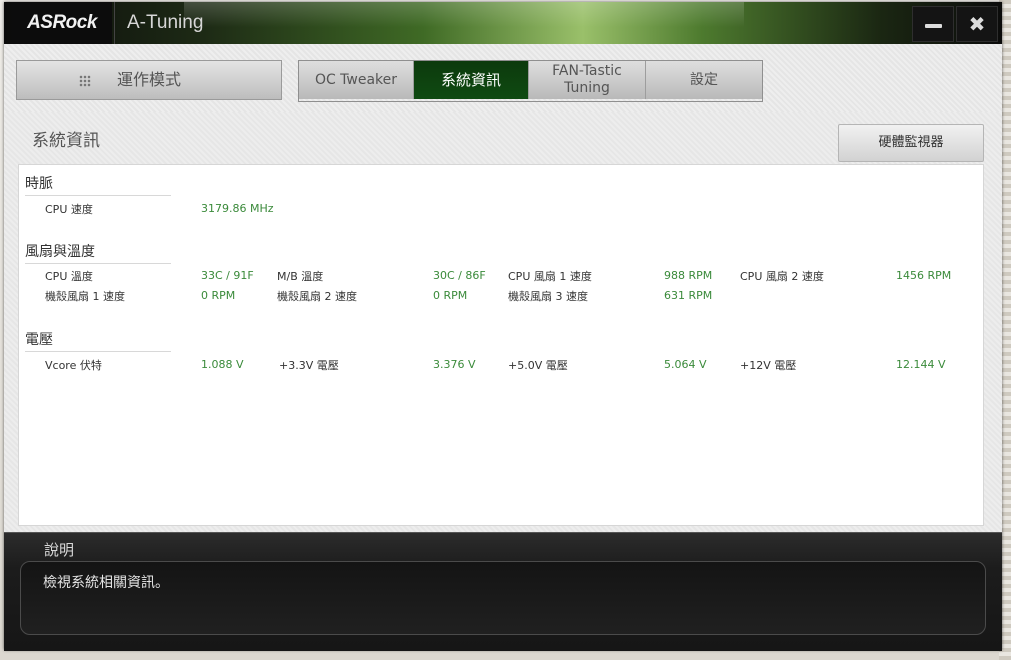  I want to click on tab-fan-tastic-tuning: FAN-Tastic Tuning, so click(587, 80).